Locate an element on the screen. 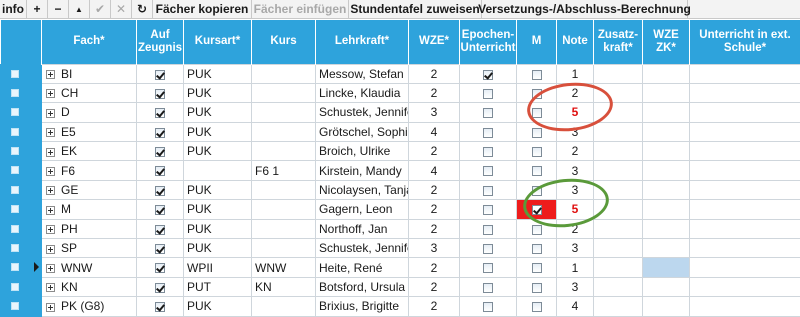 Image resolution: width=800 pixels, height=317 pixels. cell-fach: GE is located at coordinates (89, 189).